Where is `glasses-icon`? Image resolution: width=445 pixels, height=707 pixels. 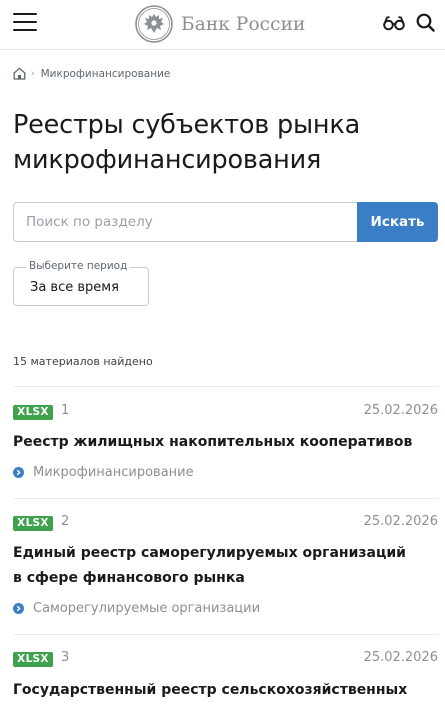
glasses-icon is located at coordinates (394, 23).